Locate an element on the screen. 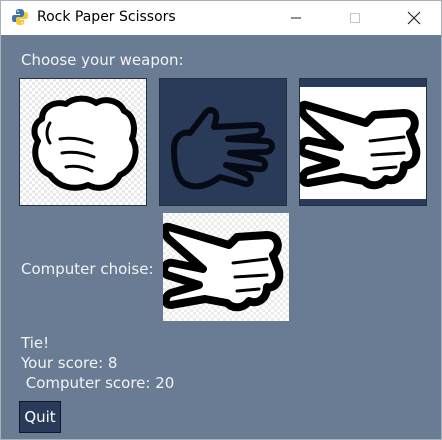  close-button is located at coordinates (414, 18).